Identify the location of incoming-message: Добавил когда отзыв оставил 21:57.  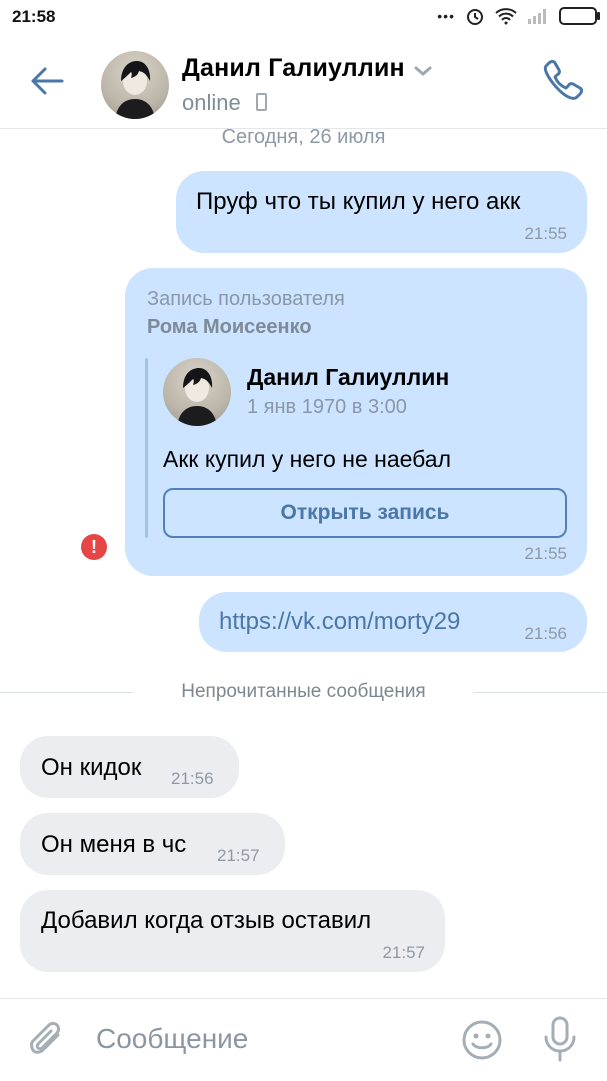
(232, 931).